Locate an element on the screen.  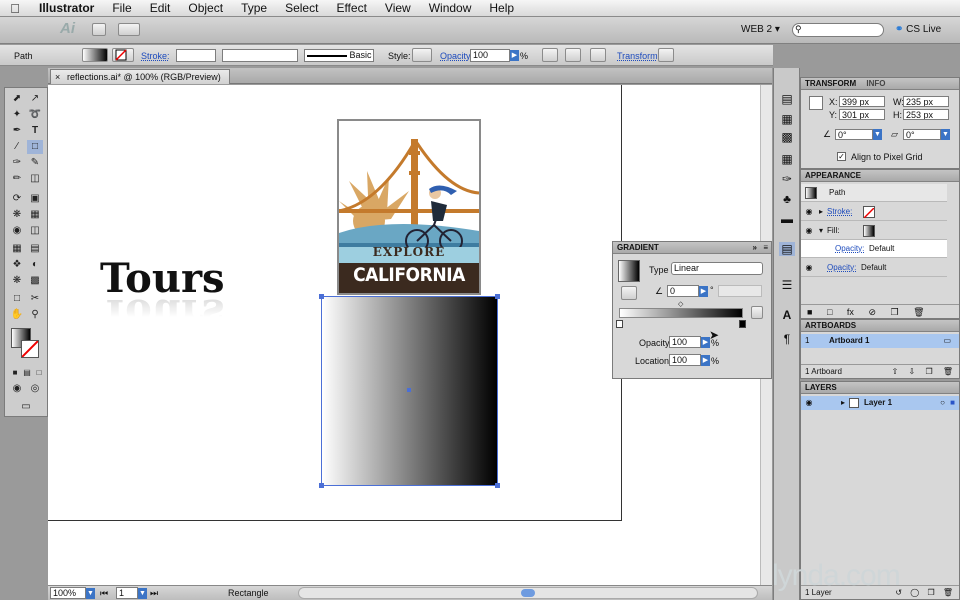
brushes-icon: ✑ is located at coordinates (787, 179).